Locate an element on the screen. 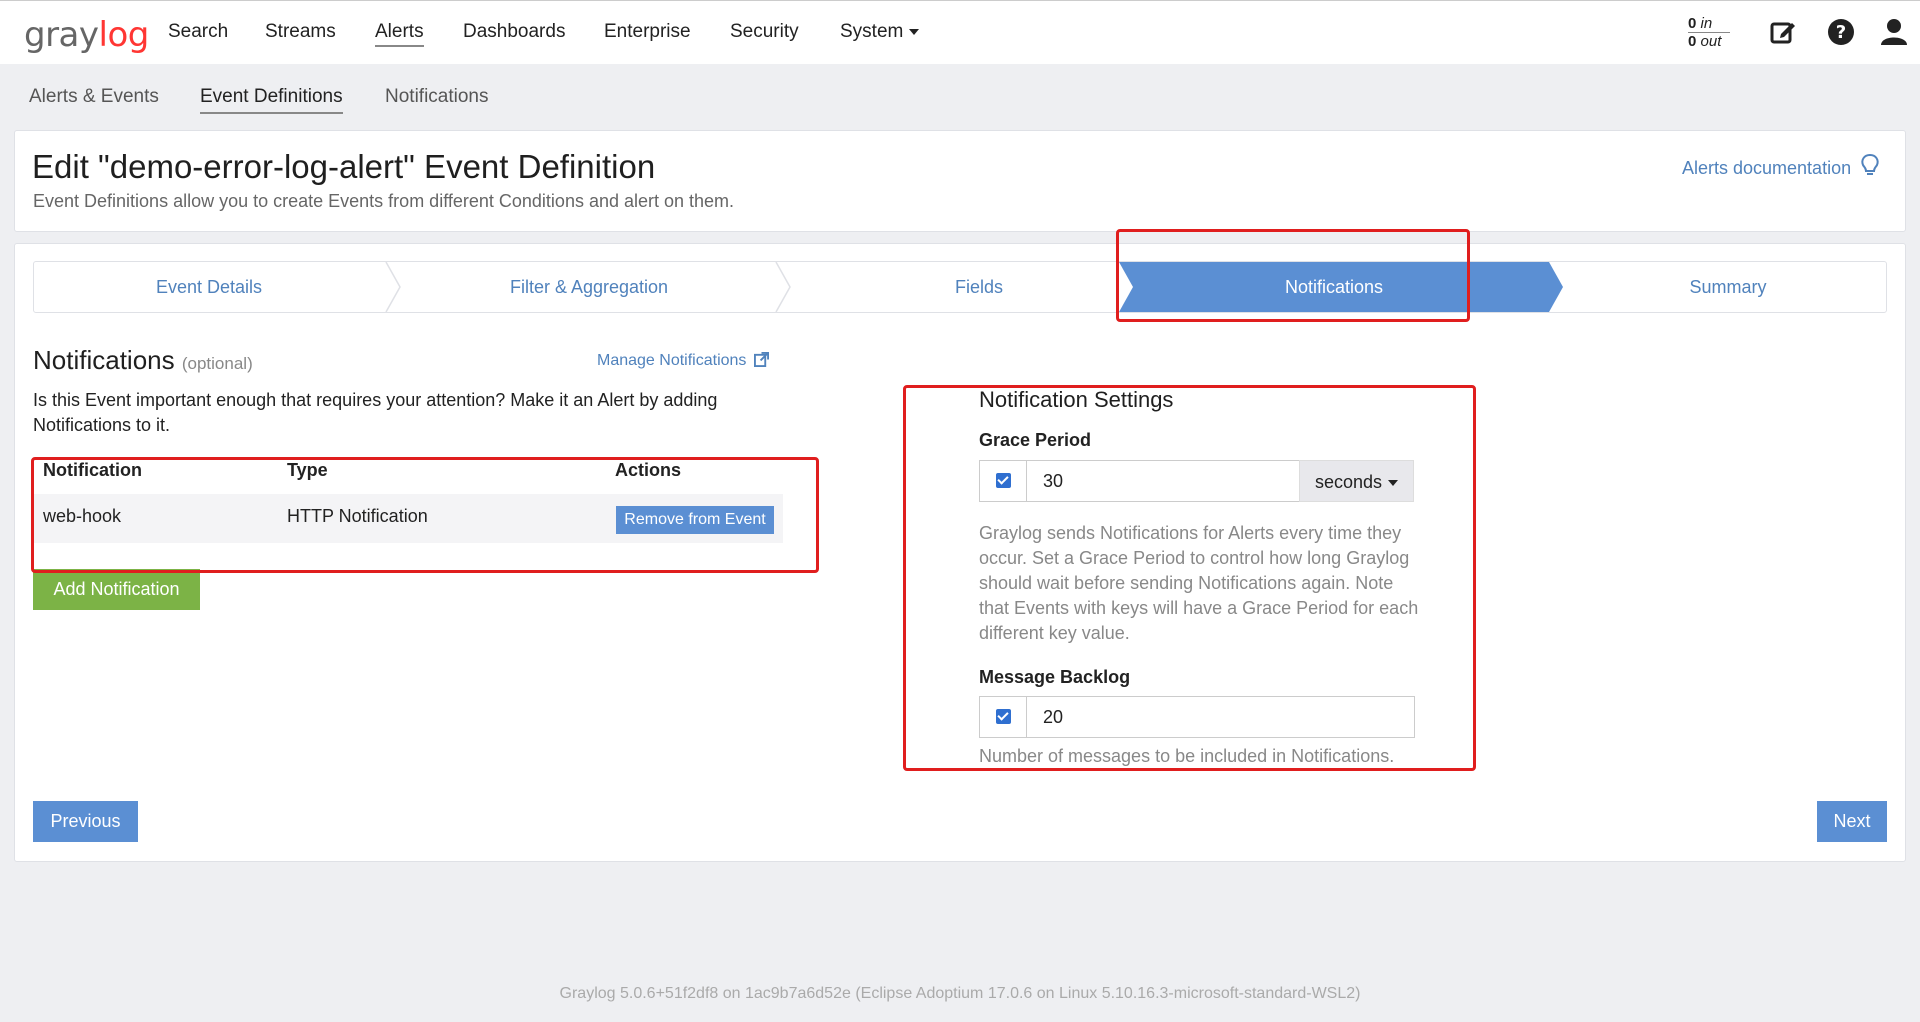  doc-link-label: Alerts documentation is located at coordinates (1767, 168).